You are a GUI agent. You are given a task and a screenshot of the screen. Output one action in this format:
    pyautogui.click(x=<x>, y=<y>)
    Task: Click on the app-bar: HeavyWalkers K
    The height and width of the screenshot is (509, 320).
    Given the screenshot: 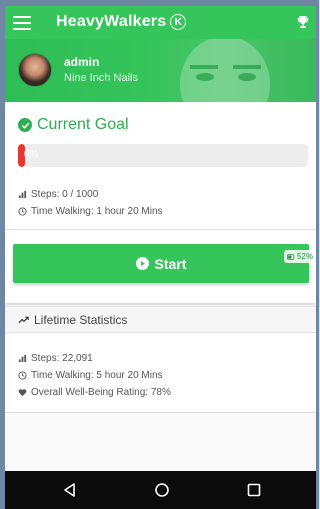 What is the action you would take?
    pyautogui.click(x=160, y=22)
    